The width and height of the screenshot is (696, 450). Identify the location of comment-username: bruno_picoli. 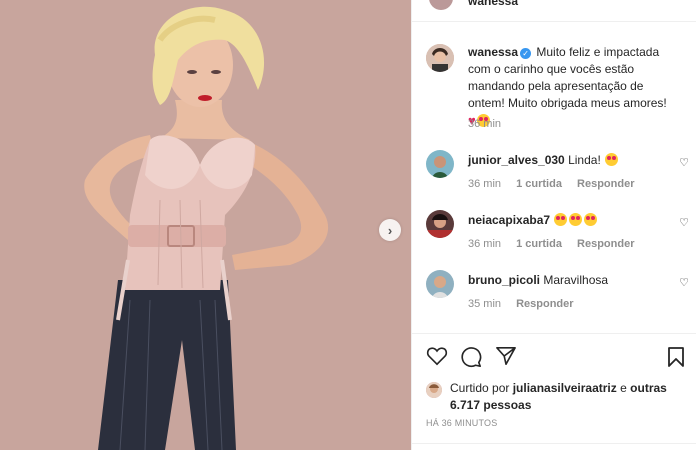
(504, 280).